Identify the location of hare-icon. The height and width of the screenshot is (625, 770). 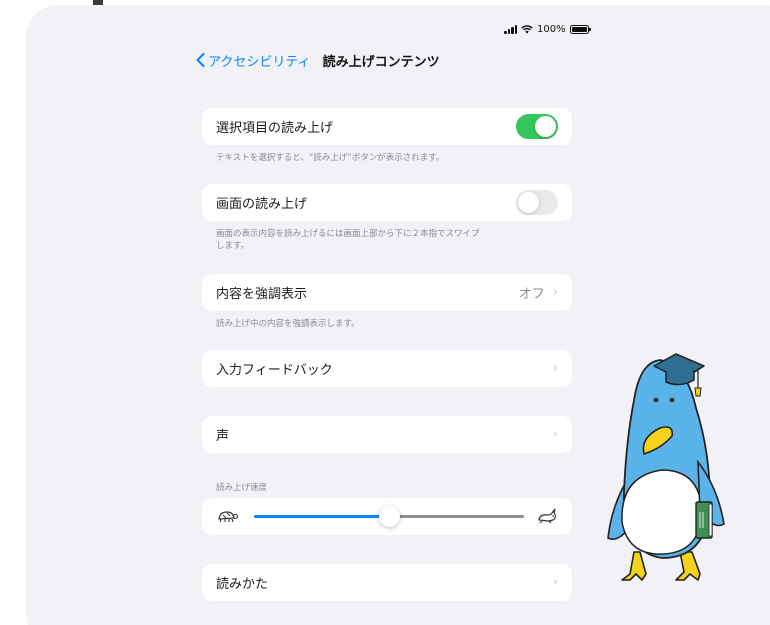
(547, 516).